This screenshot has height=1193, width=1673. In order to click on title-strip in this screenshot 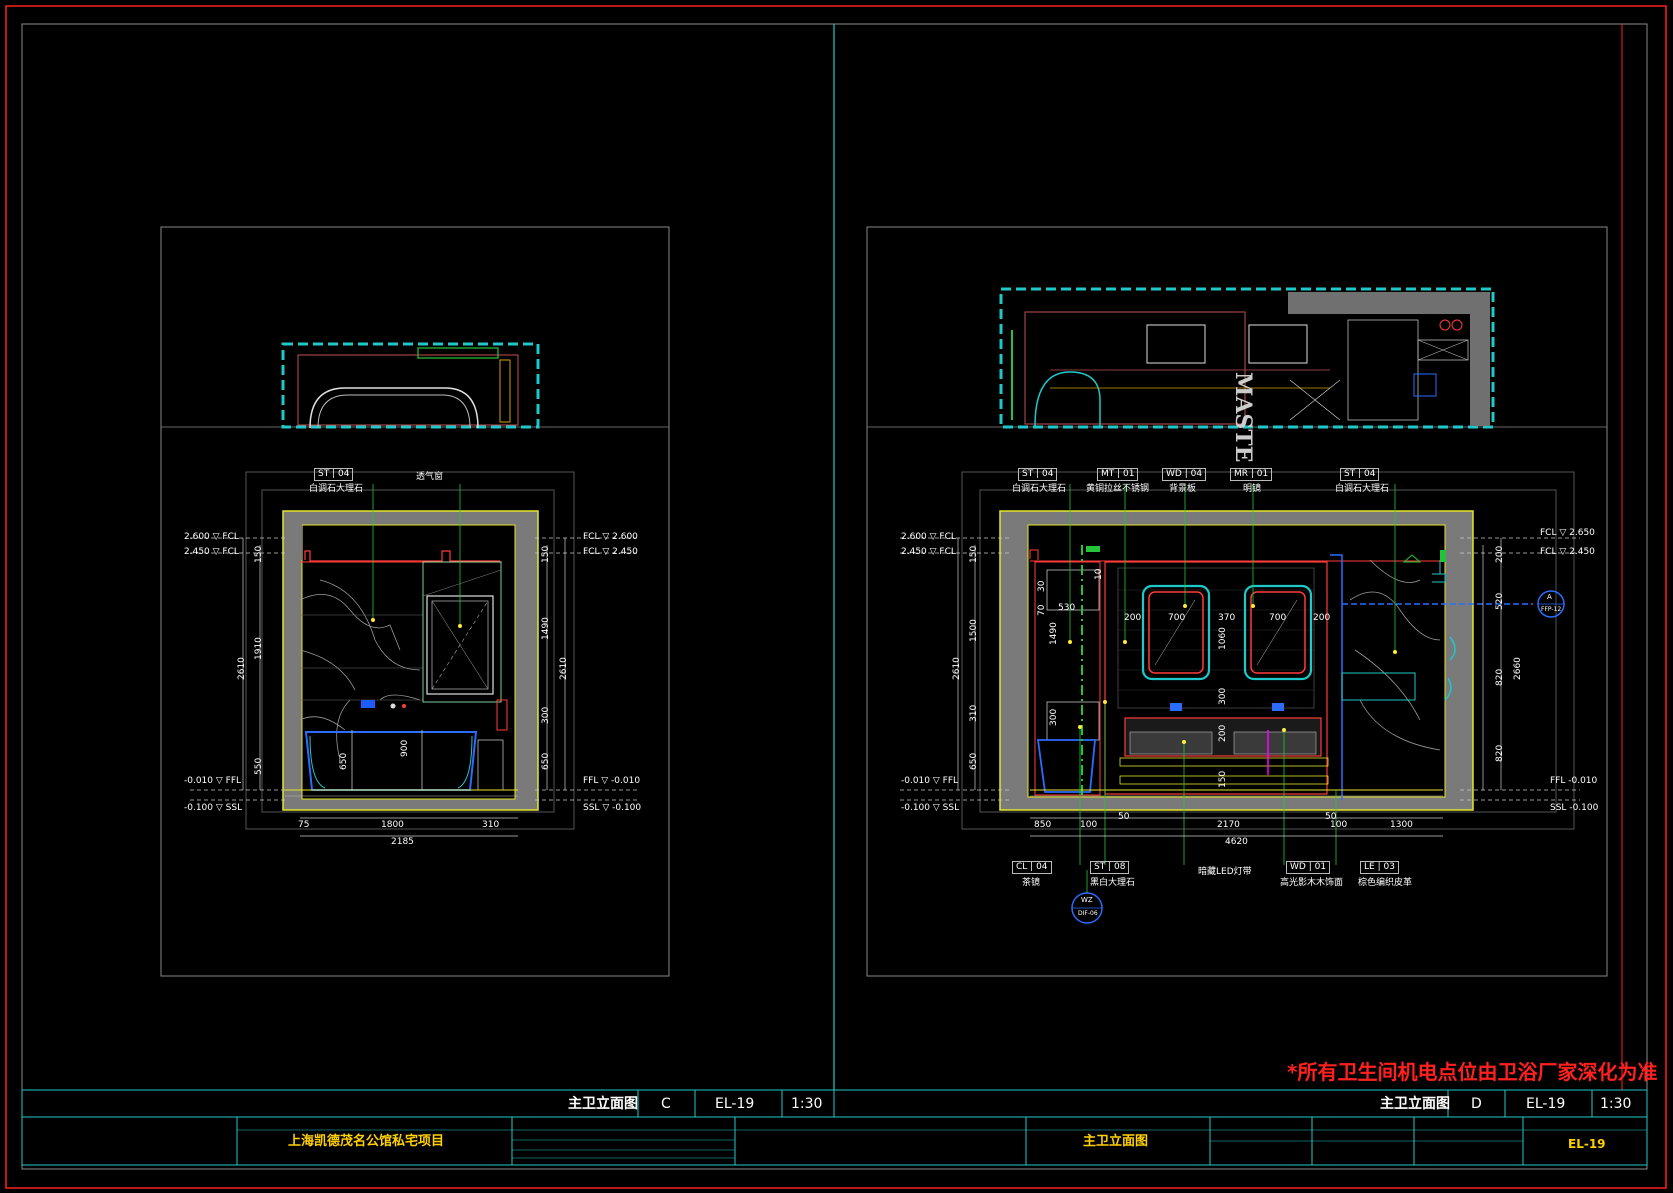, I will do `click(834, 1127)`.